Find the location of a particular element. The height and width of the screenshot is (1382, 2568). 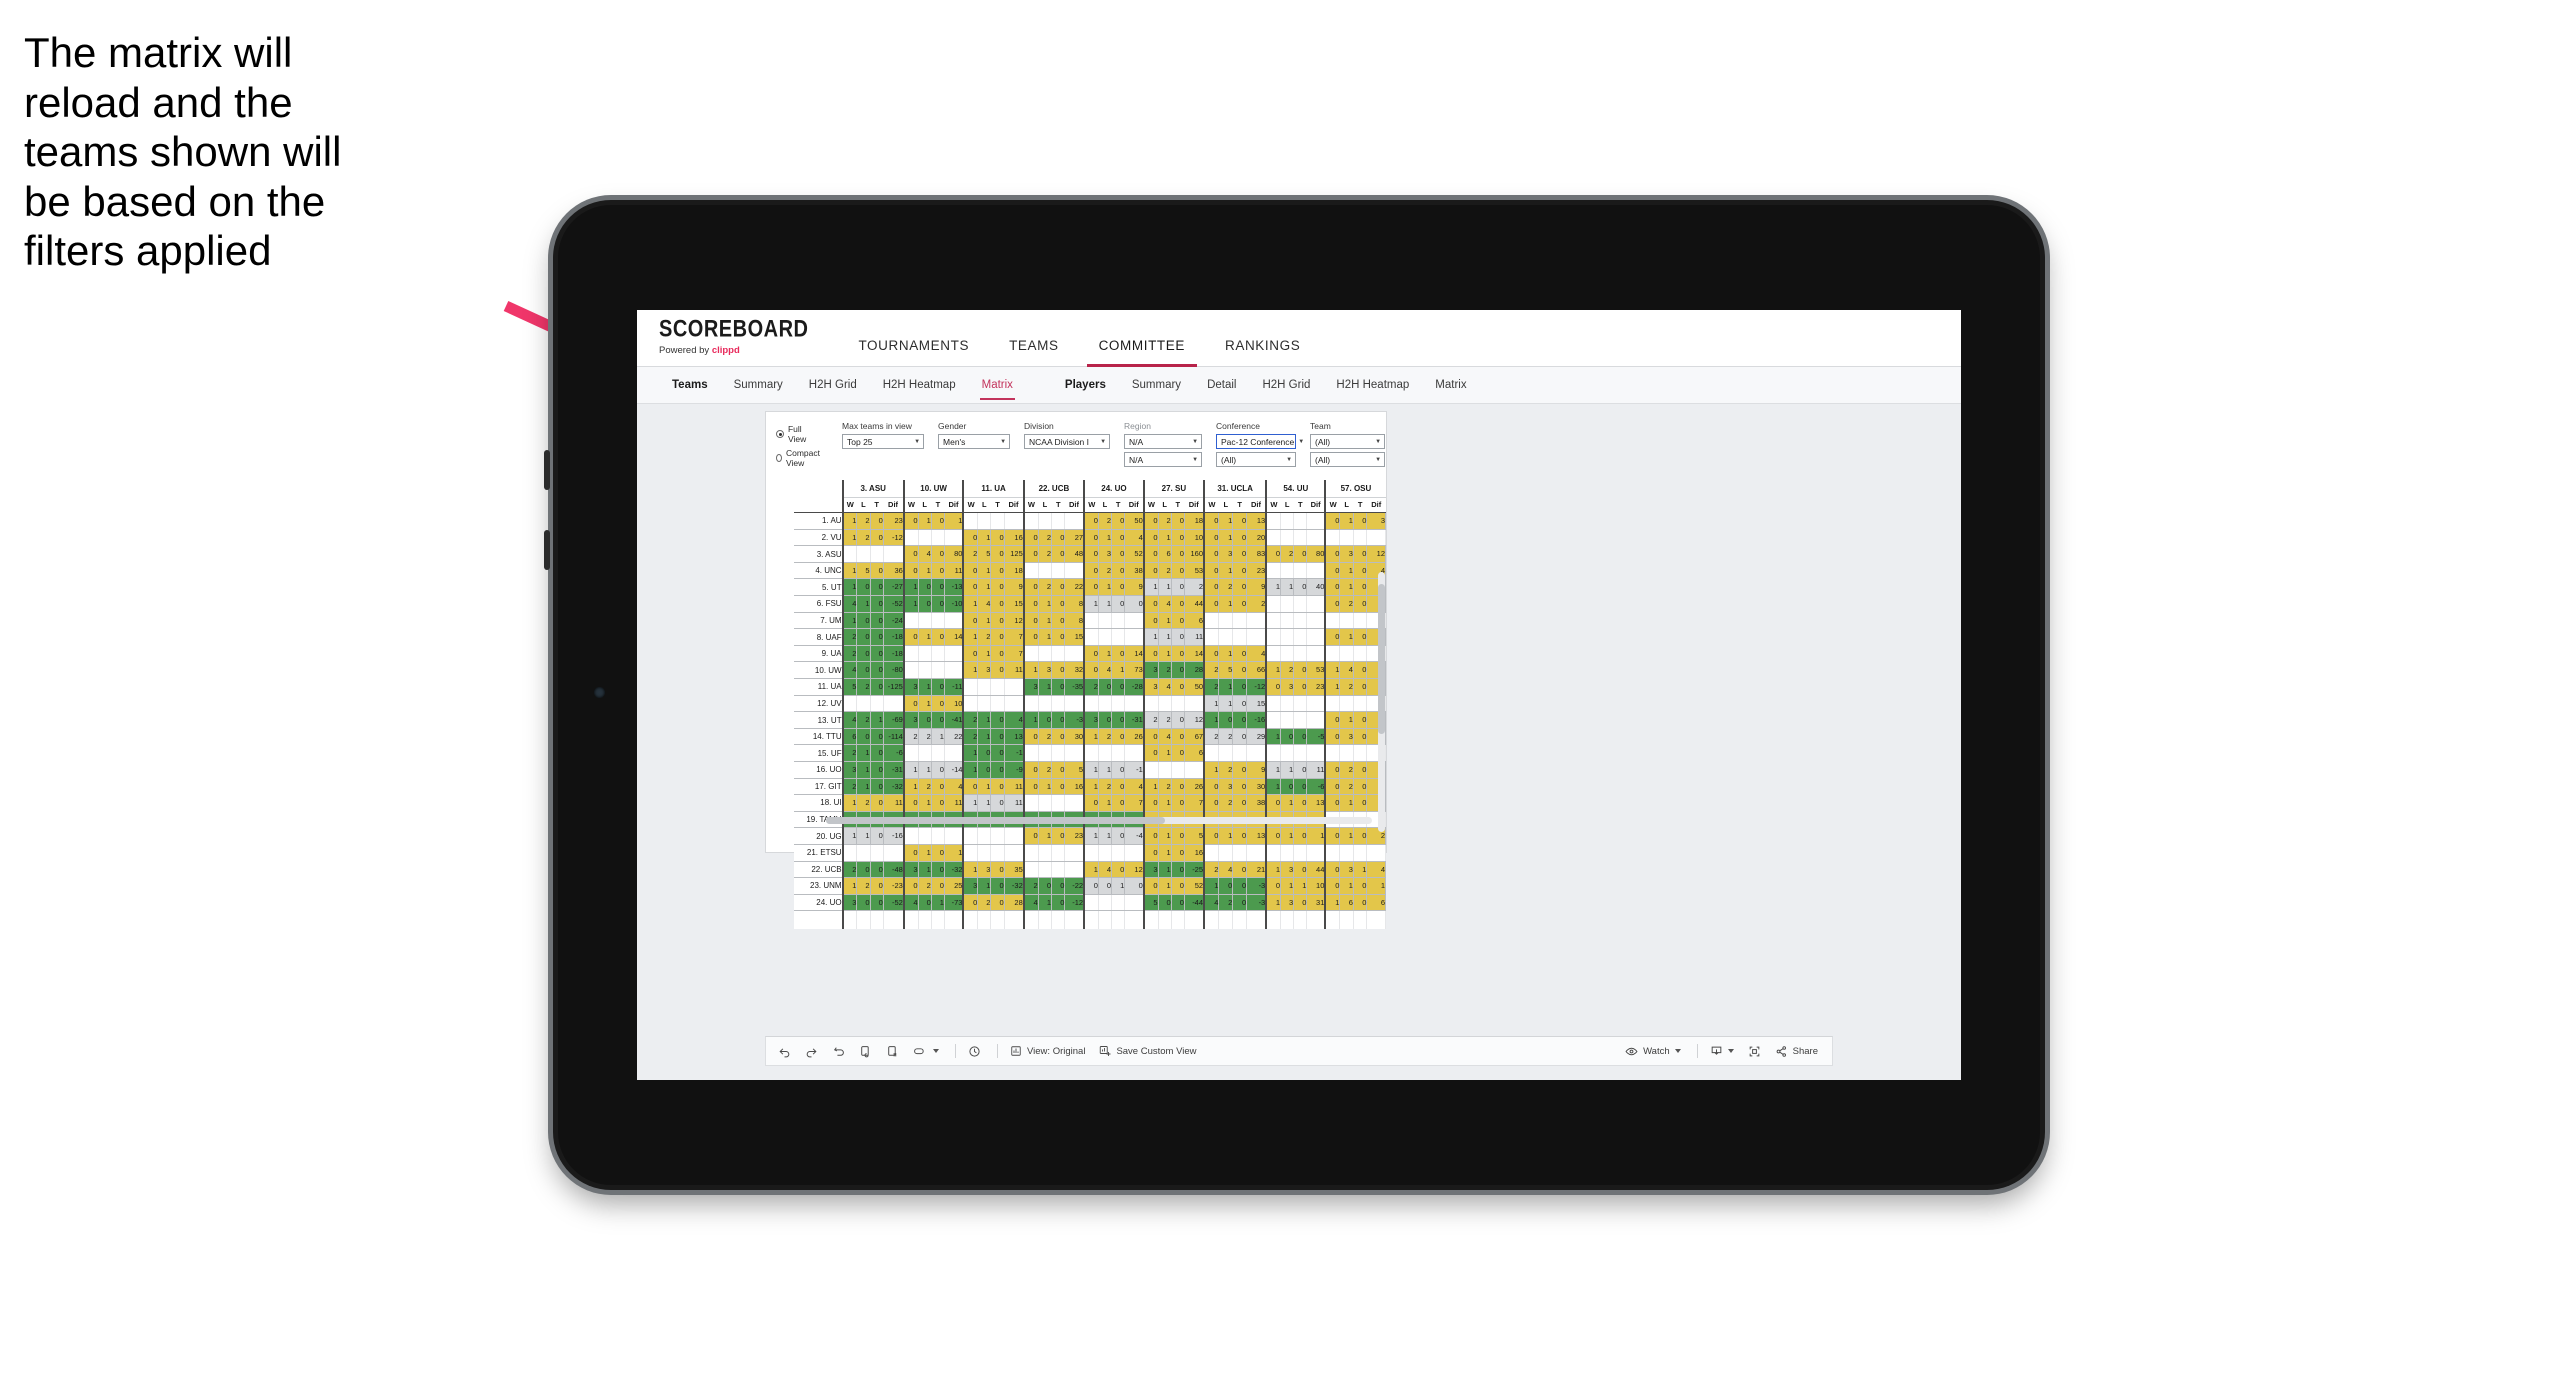

matrix-cell: 15 is located at coordinates (1074, 637).